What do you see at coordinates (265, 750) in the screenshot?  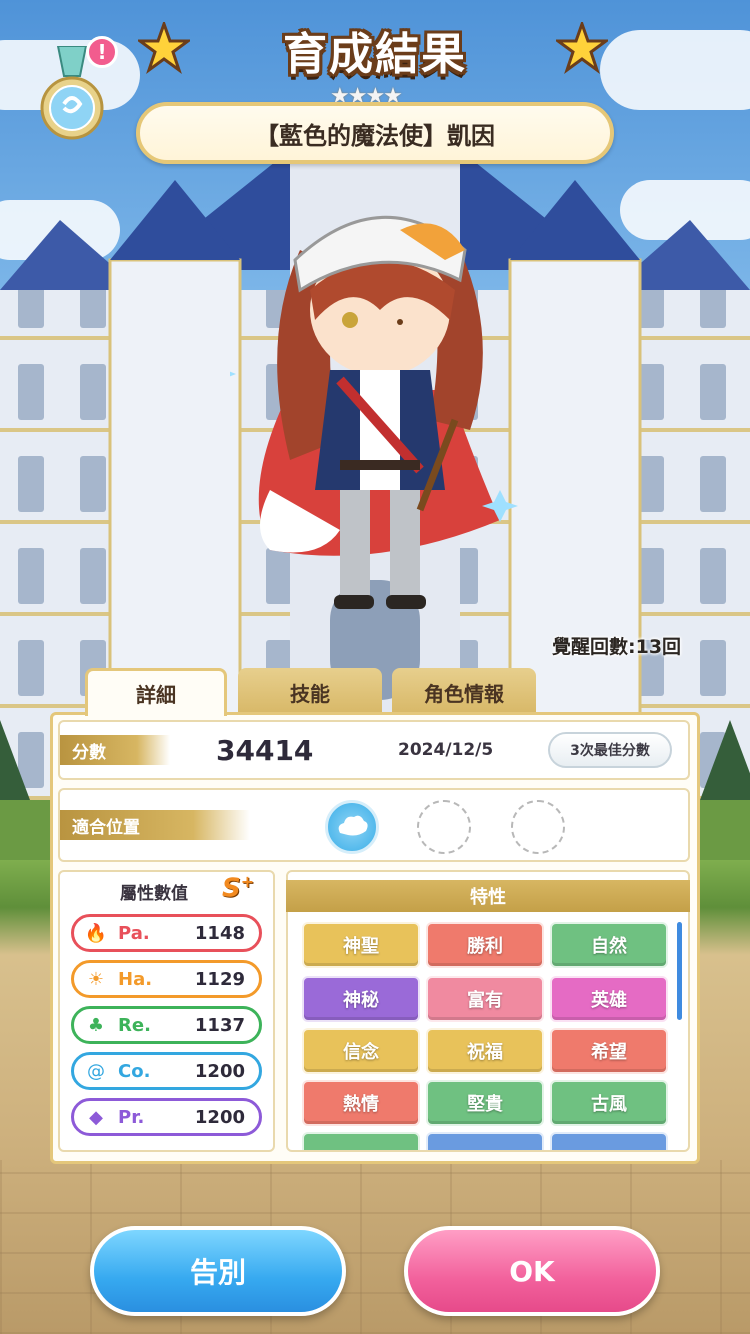 I see `score-value: 34414` at bounding box center [265, 750].